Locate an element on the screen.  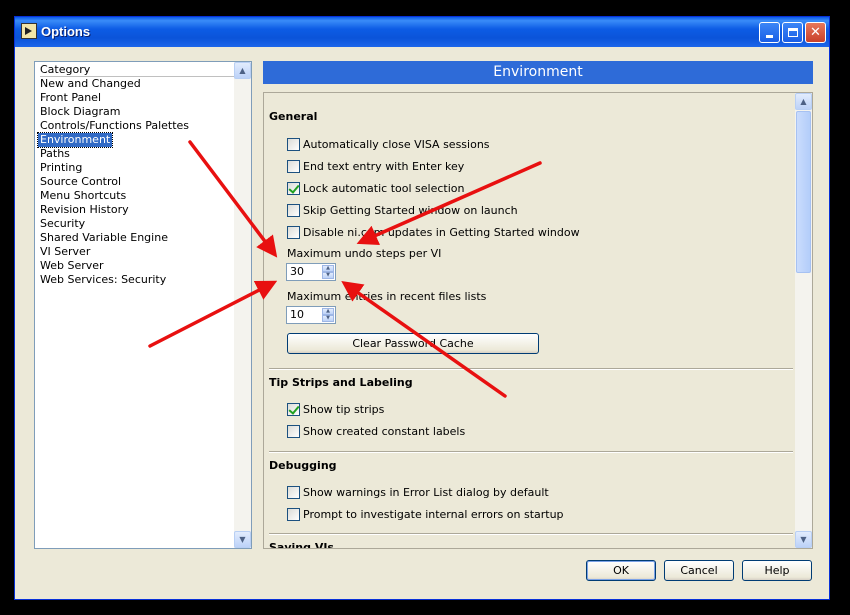
list-item-menu-shortcuts: Menu Shortcuts is located at coordinates (83, 196).